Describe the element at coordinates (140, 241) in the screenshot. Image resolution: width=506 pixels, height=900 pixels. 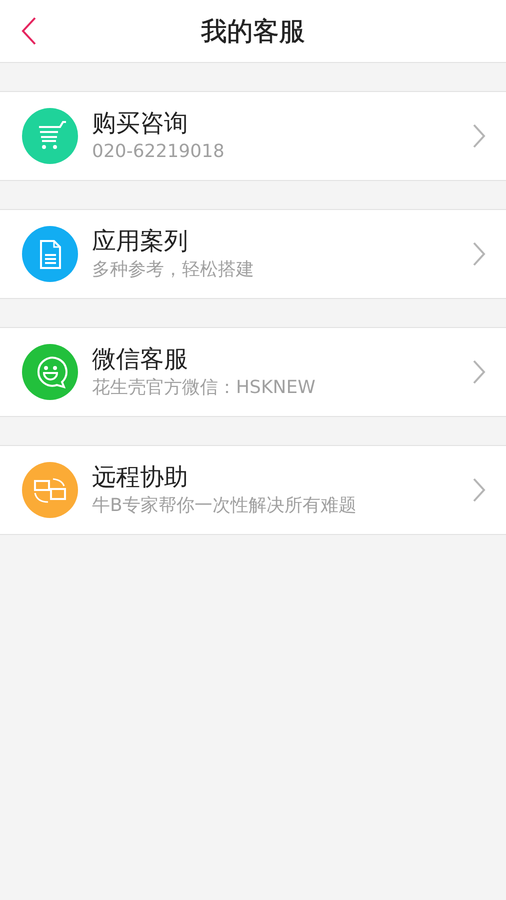
I see `item-title: 应用案列` at that location.